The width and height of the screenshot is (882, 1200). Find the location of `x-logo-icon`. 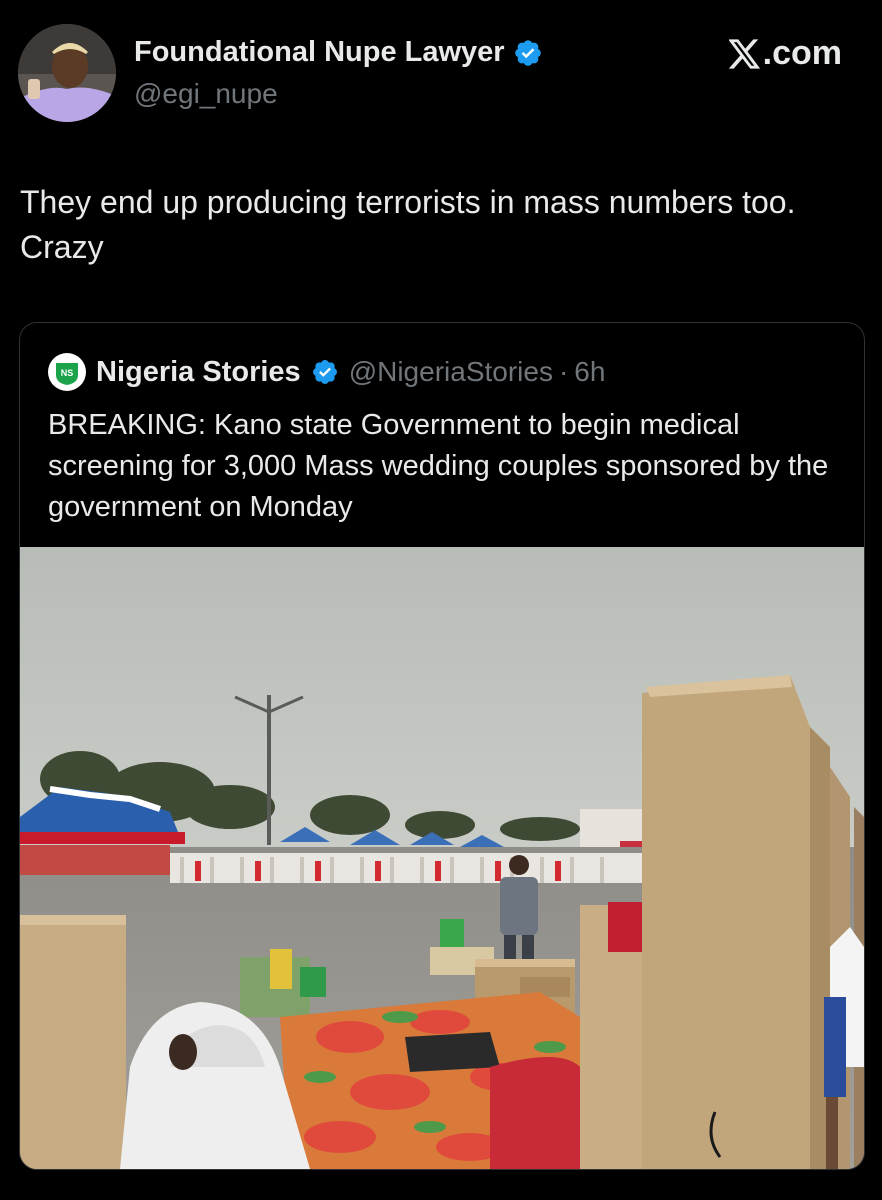

x-logo-icon is located at coordinates (744, 53).